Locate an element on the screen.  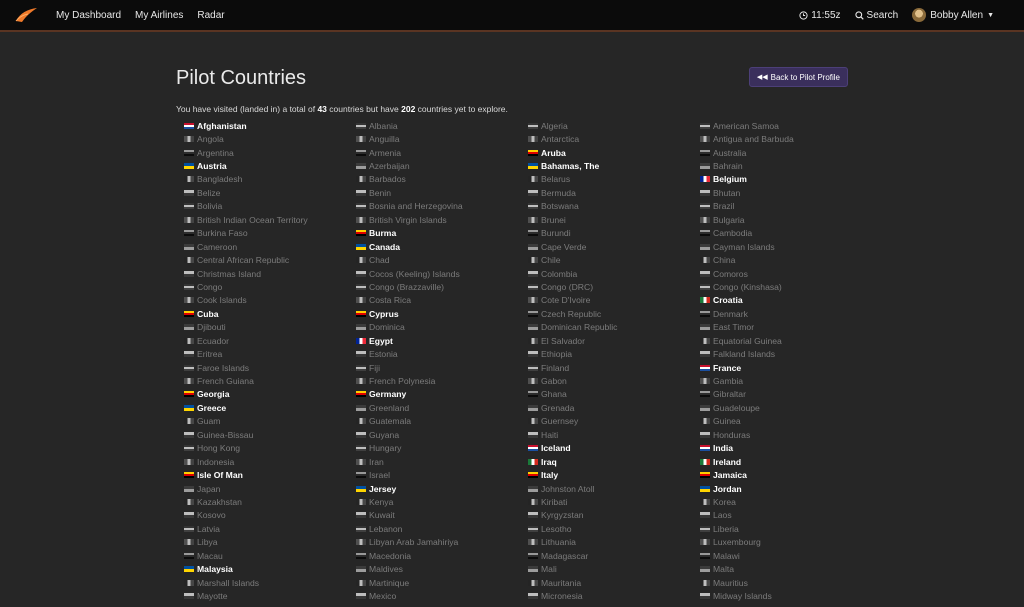
nav-link-radar: Radar is located at coordinates (210, 15).